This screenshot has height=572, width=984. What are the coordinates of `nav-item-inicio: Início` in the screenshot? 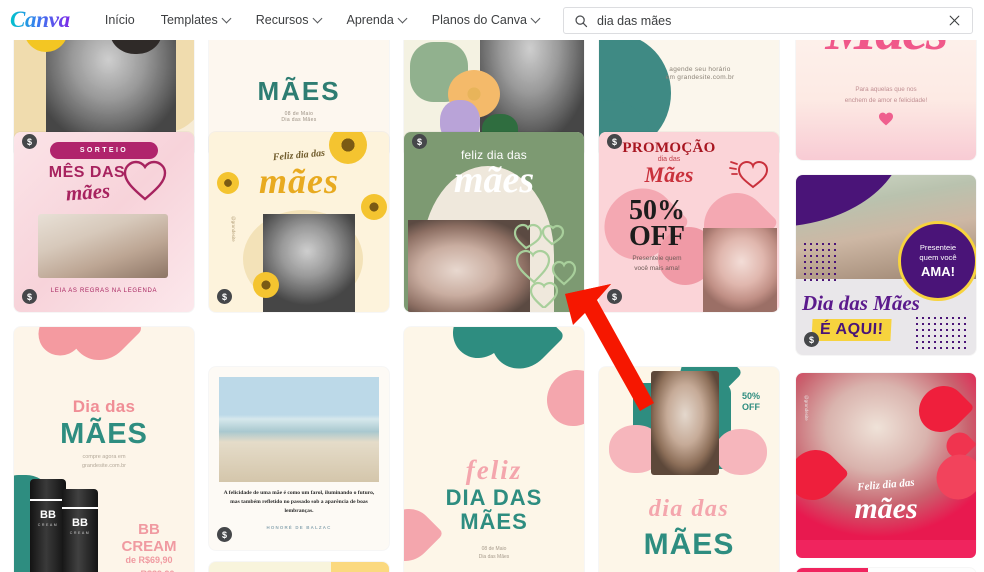 It's located at (120, 20).